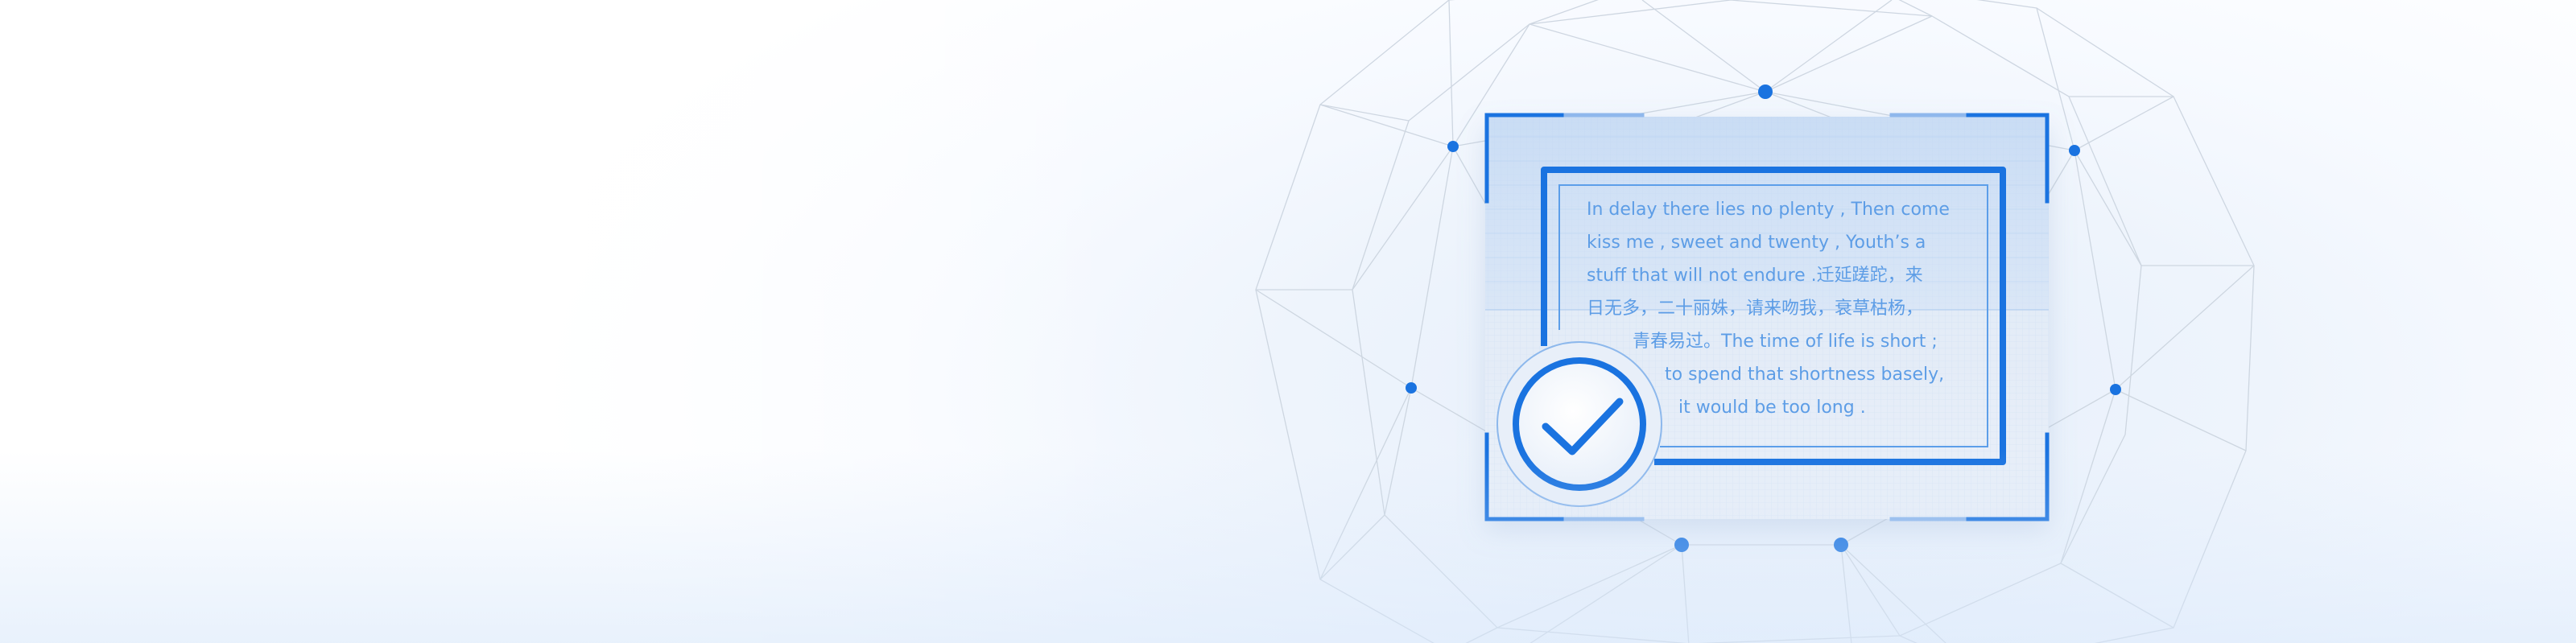 The width and height of the screenshot is (2576, 643). Describe the element at coordinates (1772, 408) in the screenshot. I see `quote-line: it would be too long .` at that location.